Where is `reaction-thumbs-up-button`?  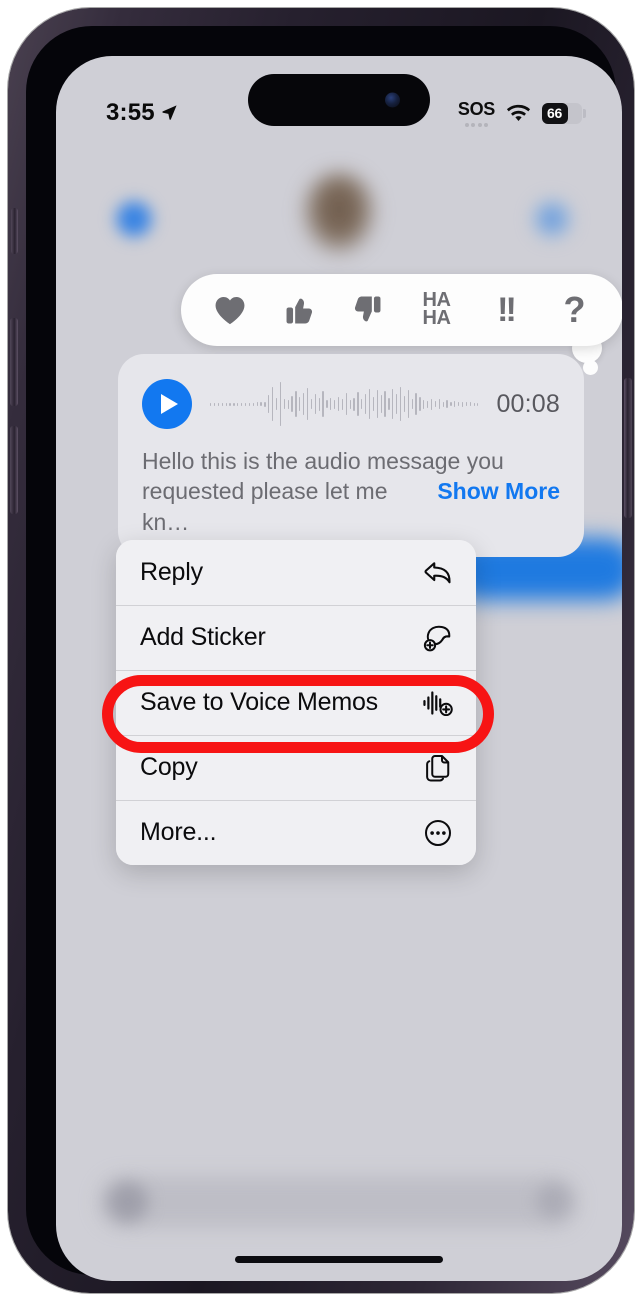
reaction-thumbs-up-button is located at coordinates (299, 310).